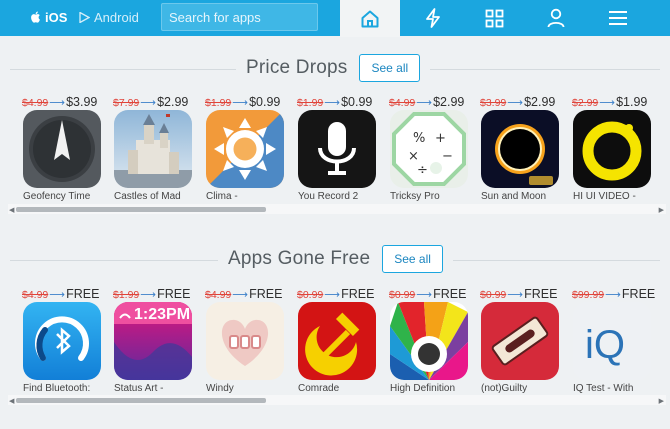 The width and height of the screenshot is (670, 429). Describe the element at coordinates (530, 102) in the screenshot. I see `price-change: $3.99⟶$2.99` at that location.